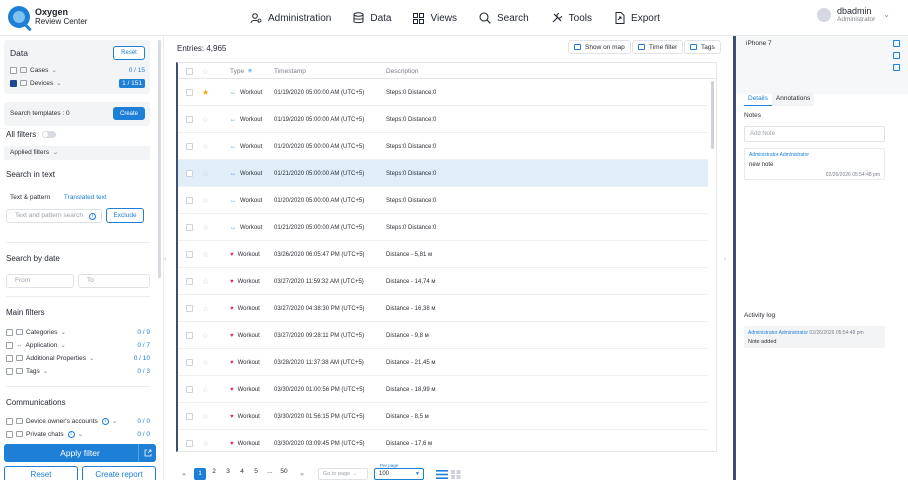 The width and height of the screenshot is (908, 480). Describe the element at coordinates (712, 115) in the screenshot. I see `table-scrollbar` at that location.